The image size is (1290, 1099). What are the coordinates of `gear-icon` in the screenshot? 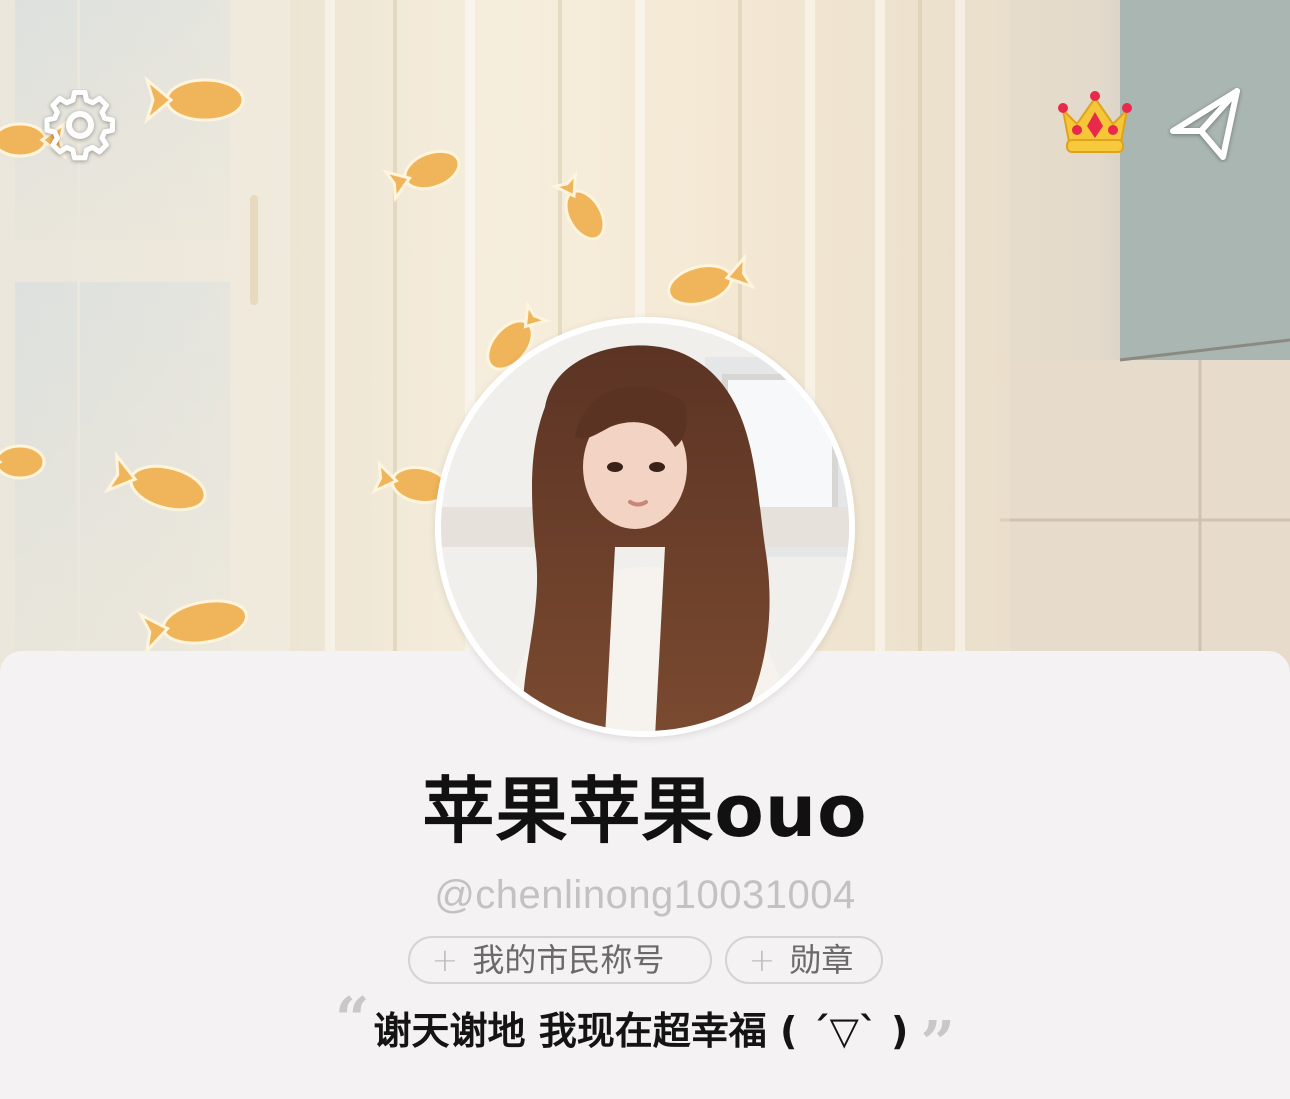 It's located at (79, 125).